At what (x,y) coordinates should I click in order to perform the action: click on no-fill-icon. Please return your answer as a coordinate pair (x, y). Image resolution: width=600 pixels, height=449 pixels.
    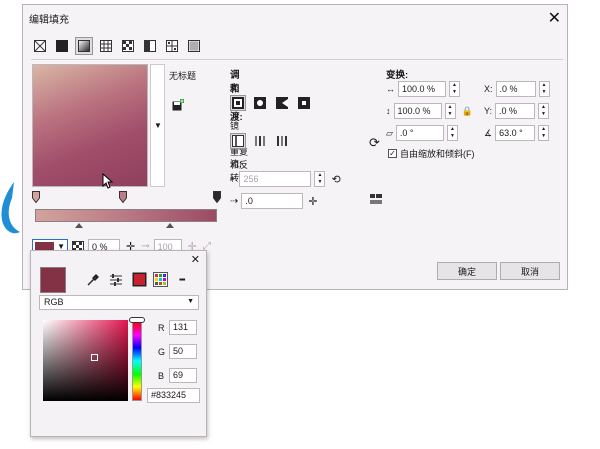
    Looking at the image, I should click on (40, 46).